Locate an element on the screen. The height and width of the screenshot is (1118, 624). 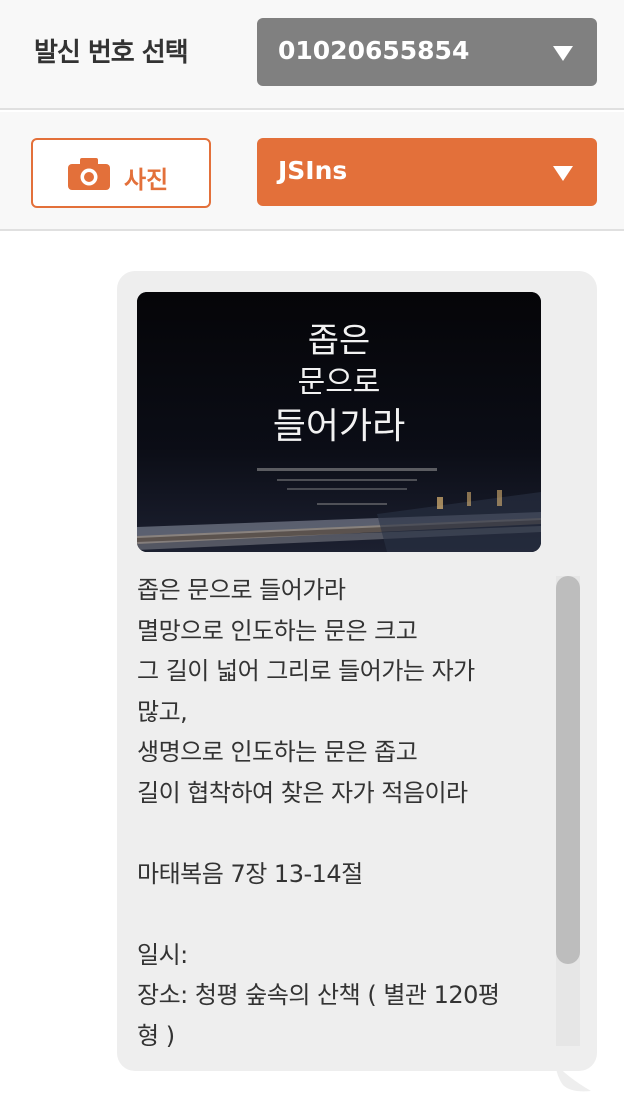
message-line: 일시: is located at coordinates (162, 954).